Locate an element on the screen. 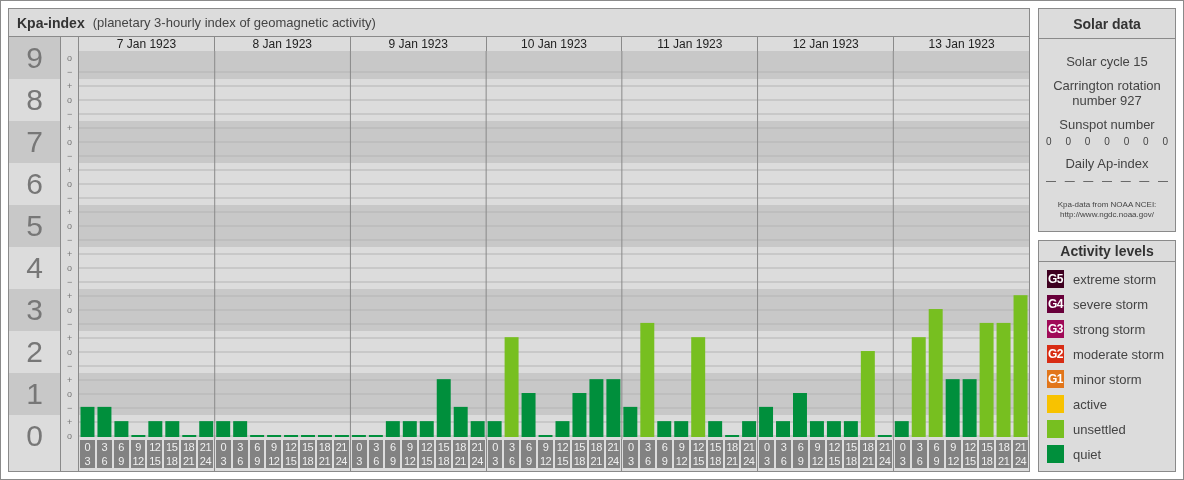 Image resolution: width=1184 pixels, height=480 pixels. kp-level-label: 7 is located at coordinates (34, 142).